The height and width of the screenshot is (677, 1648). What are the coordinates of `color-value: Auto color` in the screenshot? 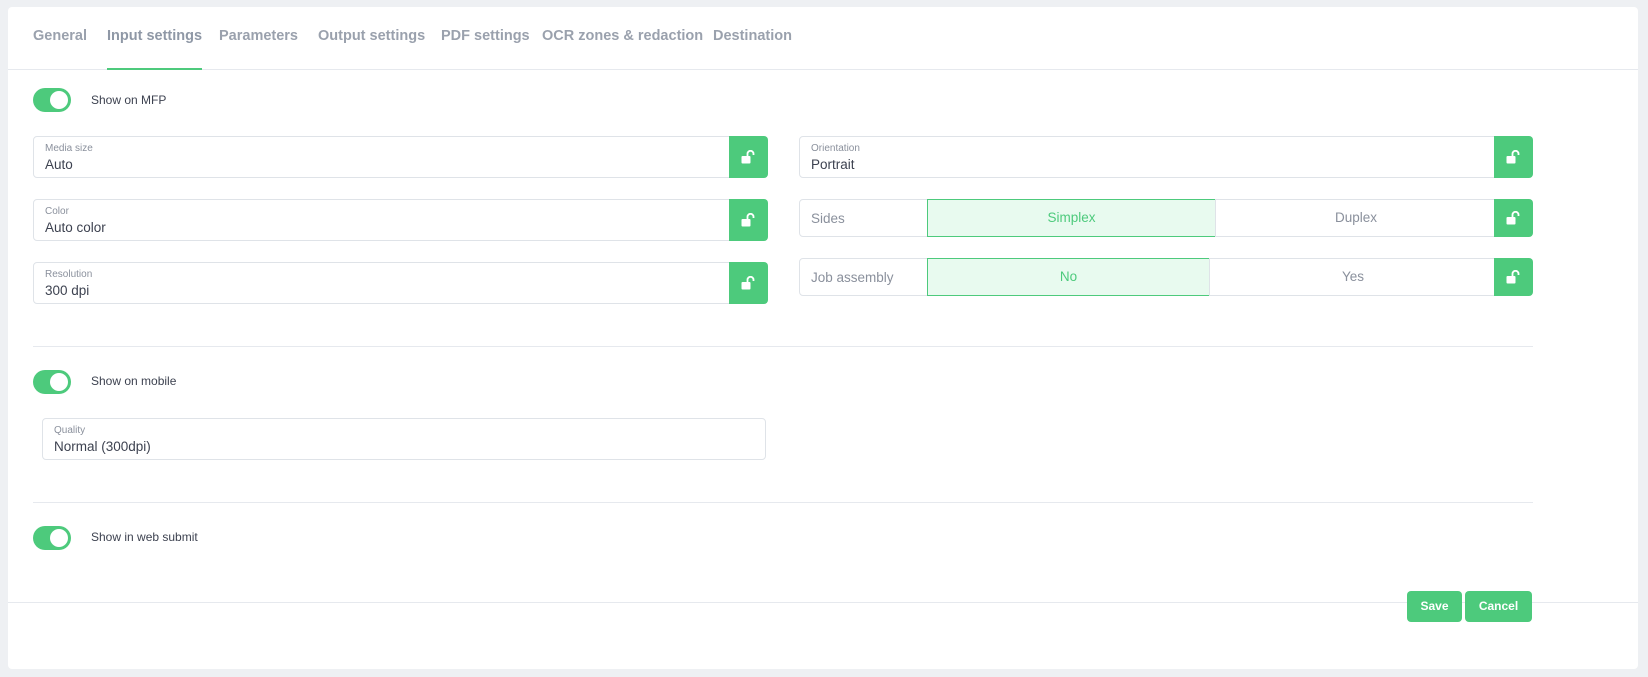 It's located at (75, 227).